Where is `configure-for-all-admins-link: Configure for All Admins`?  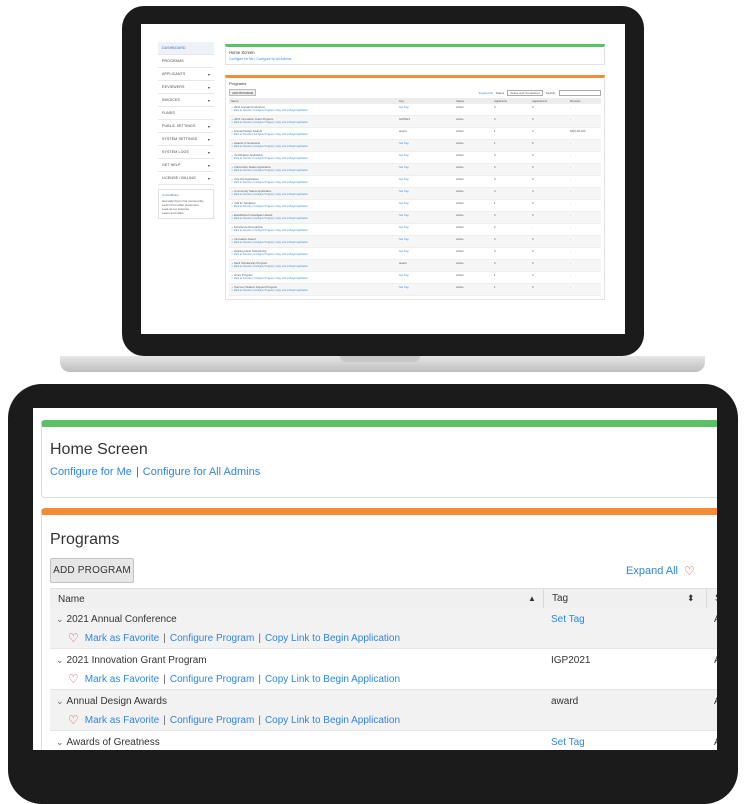
configure-for-all-admins-link: Configure for All Admins is located at coordinates (201, 472).